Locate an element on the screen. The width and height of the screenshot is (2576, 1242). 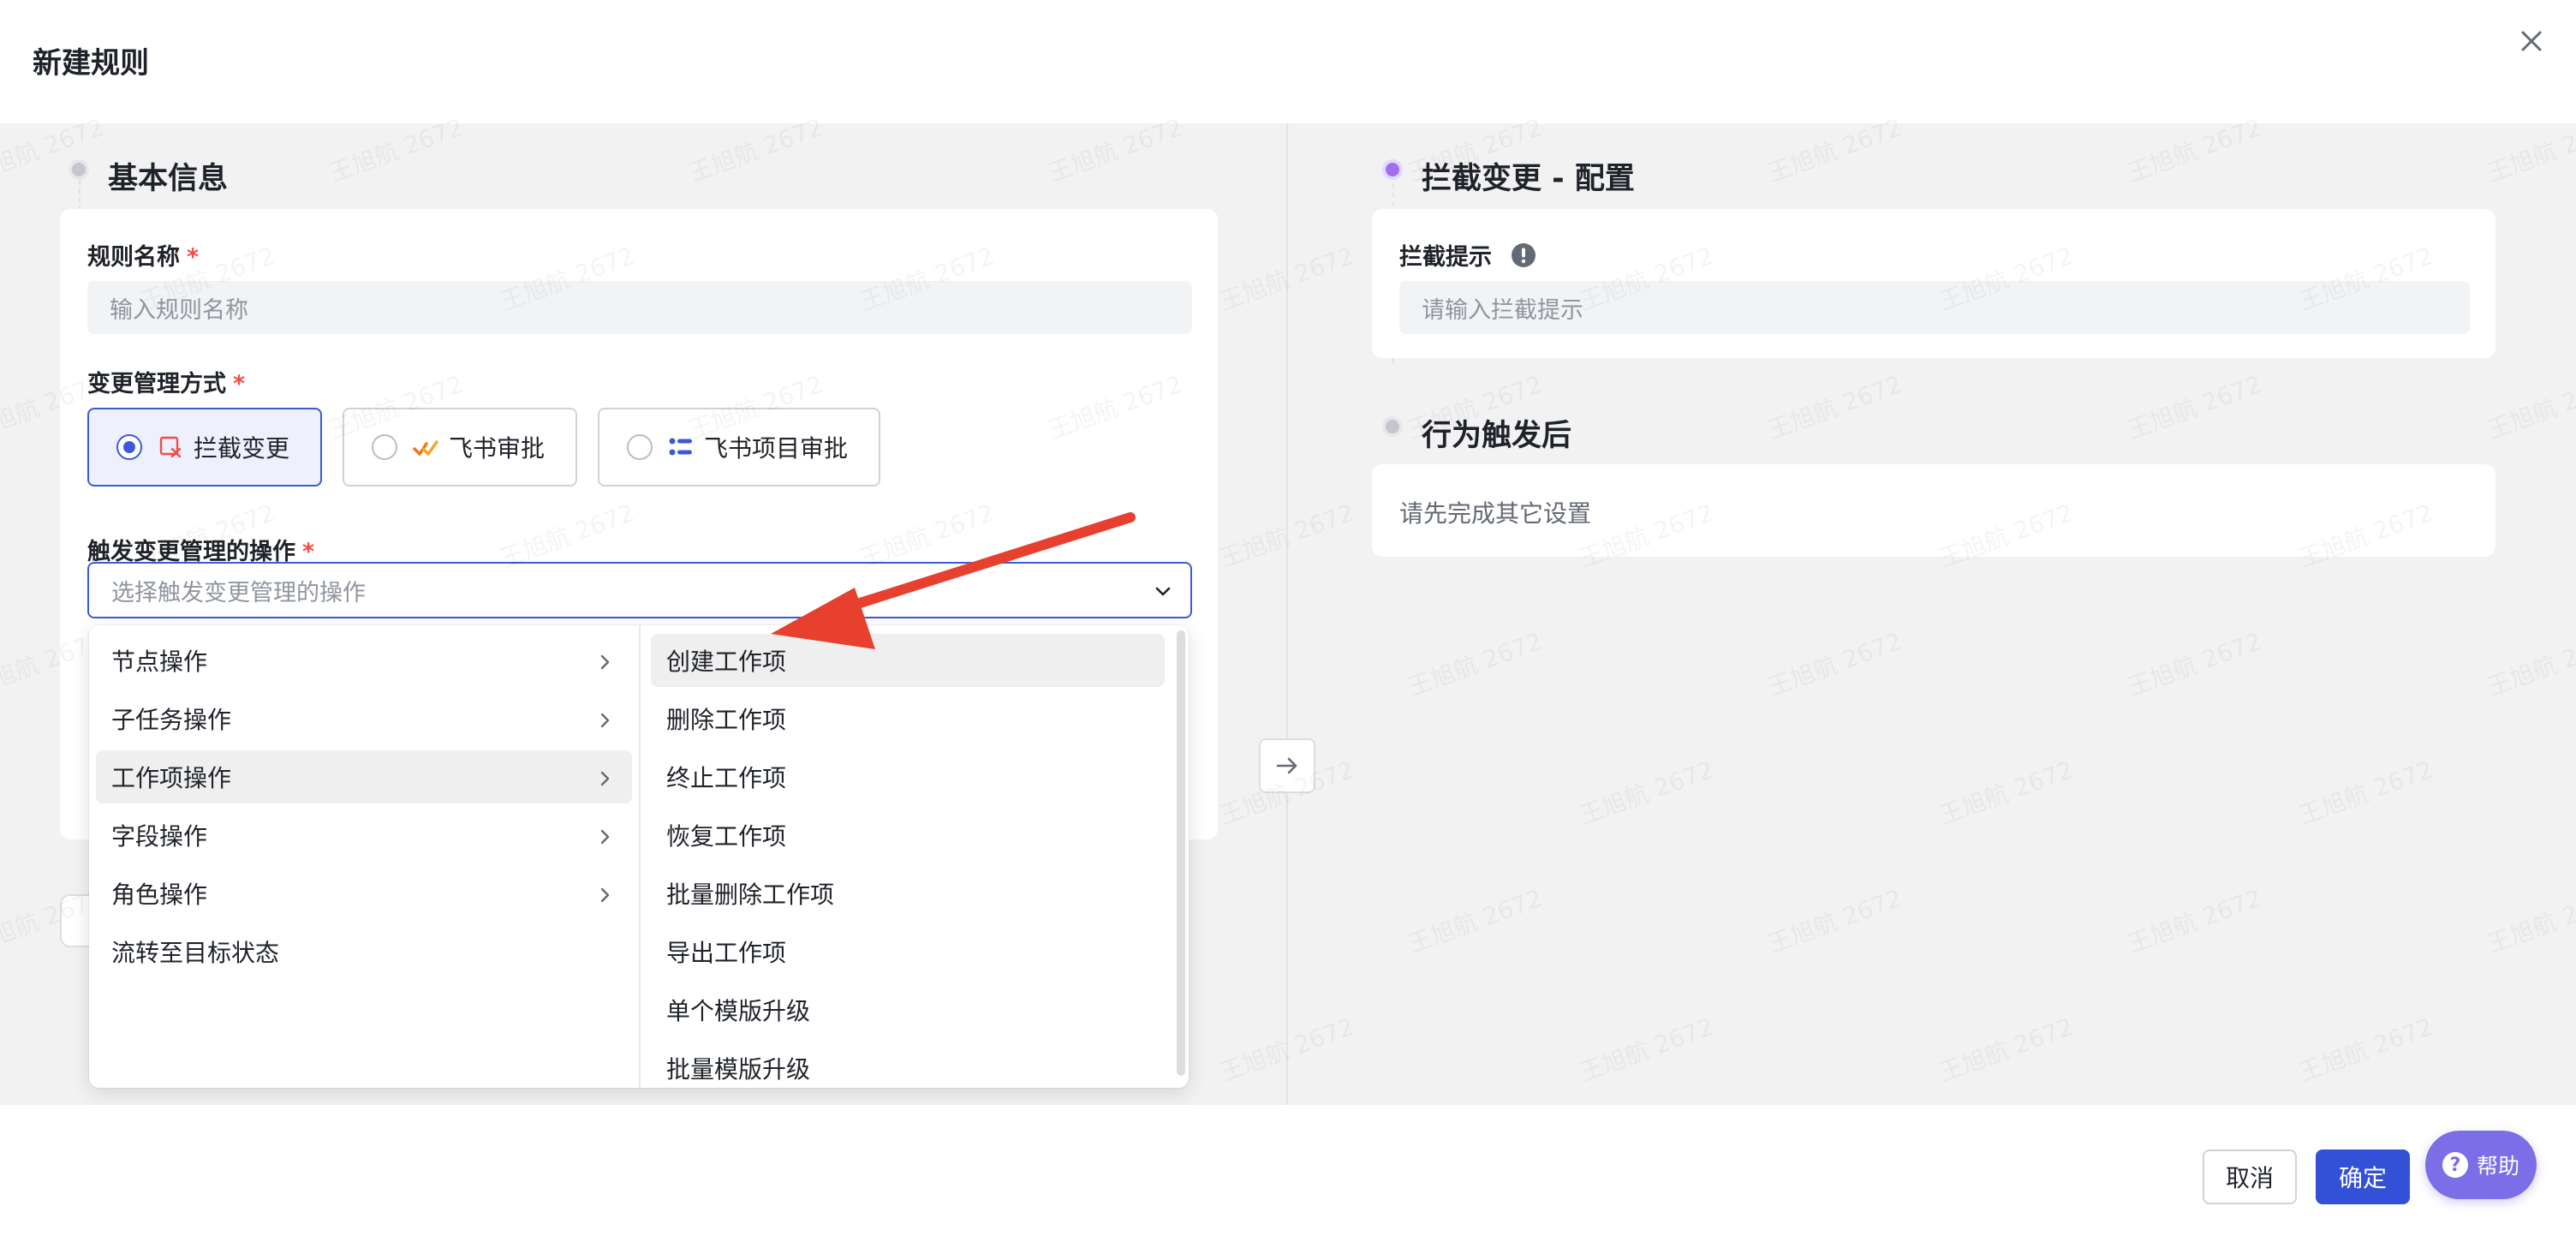
intercept-icon is located at coordinates (171, 447).